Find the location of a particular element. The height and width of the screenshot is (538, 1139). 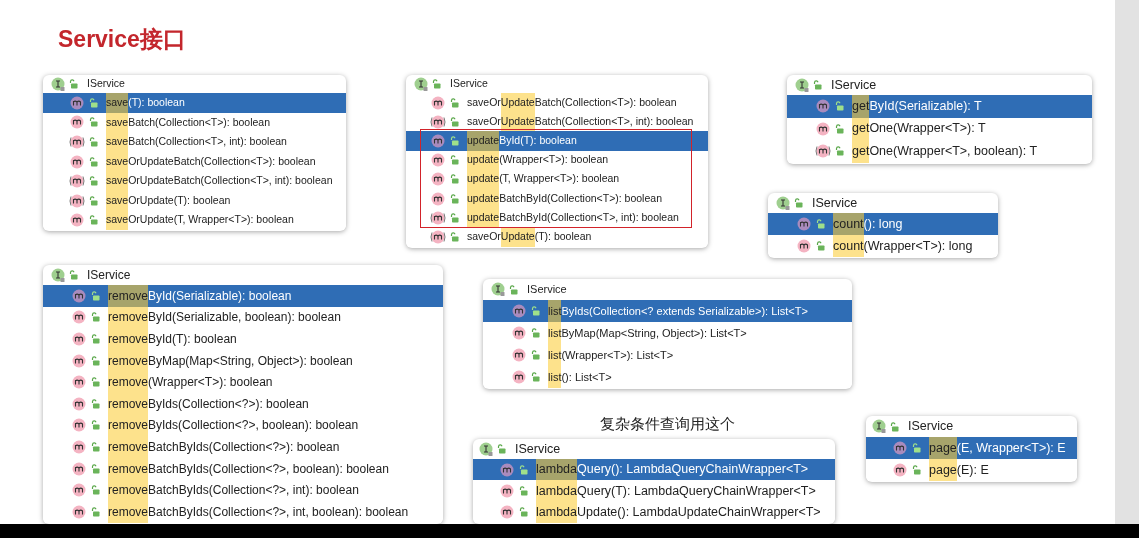

suggestion-item: listByMap(Map<String, Object>): List<T> is located at coordinates (667, 333).